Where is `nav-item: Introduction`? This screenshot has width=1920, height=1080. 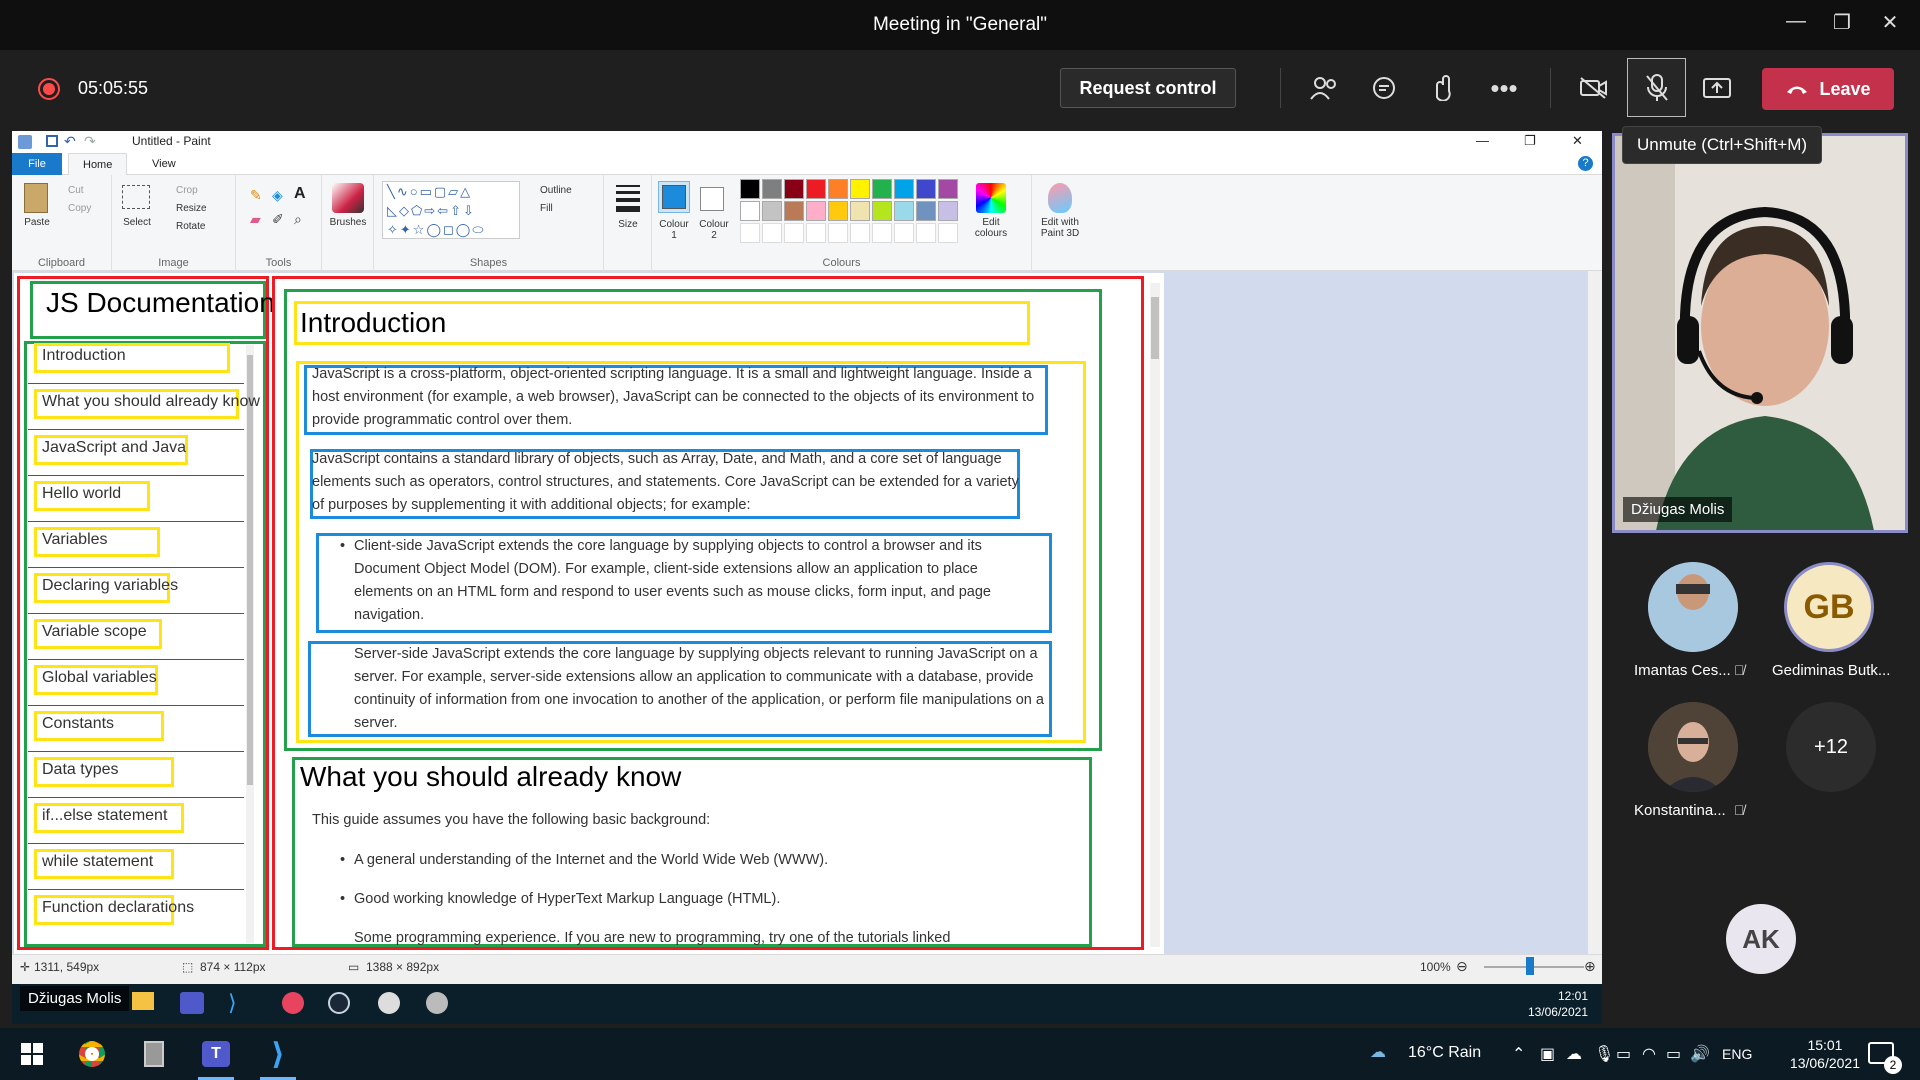 nav-item: Introduction is located at coordinates (84, 356).